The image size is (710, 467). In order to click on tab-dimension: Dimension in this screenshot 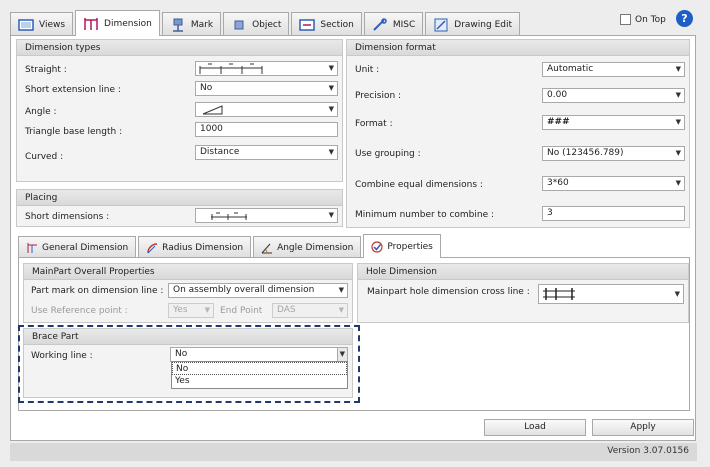, I will do `click(117, 23)`.